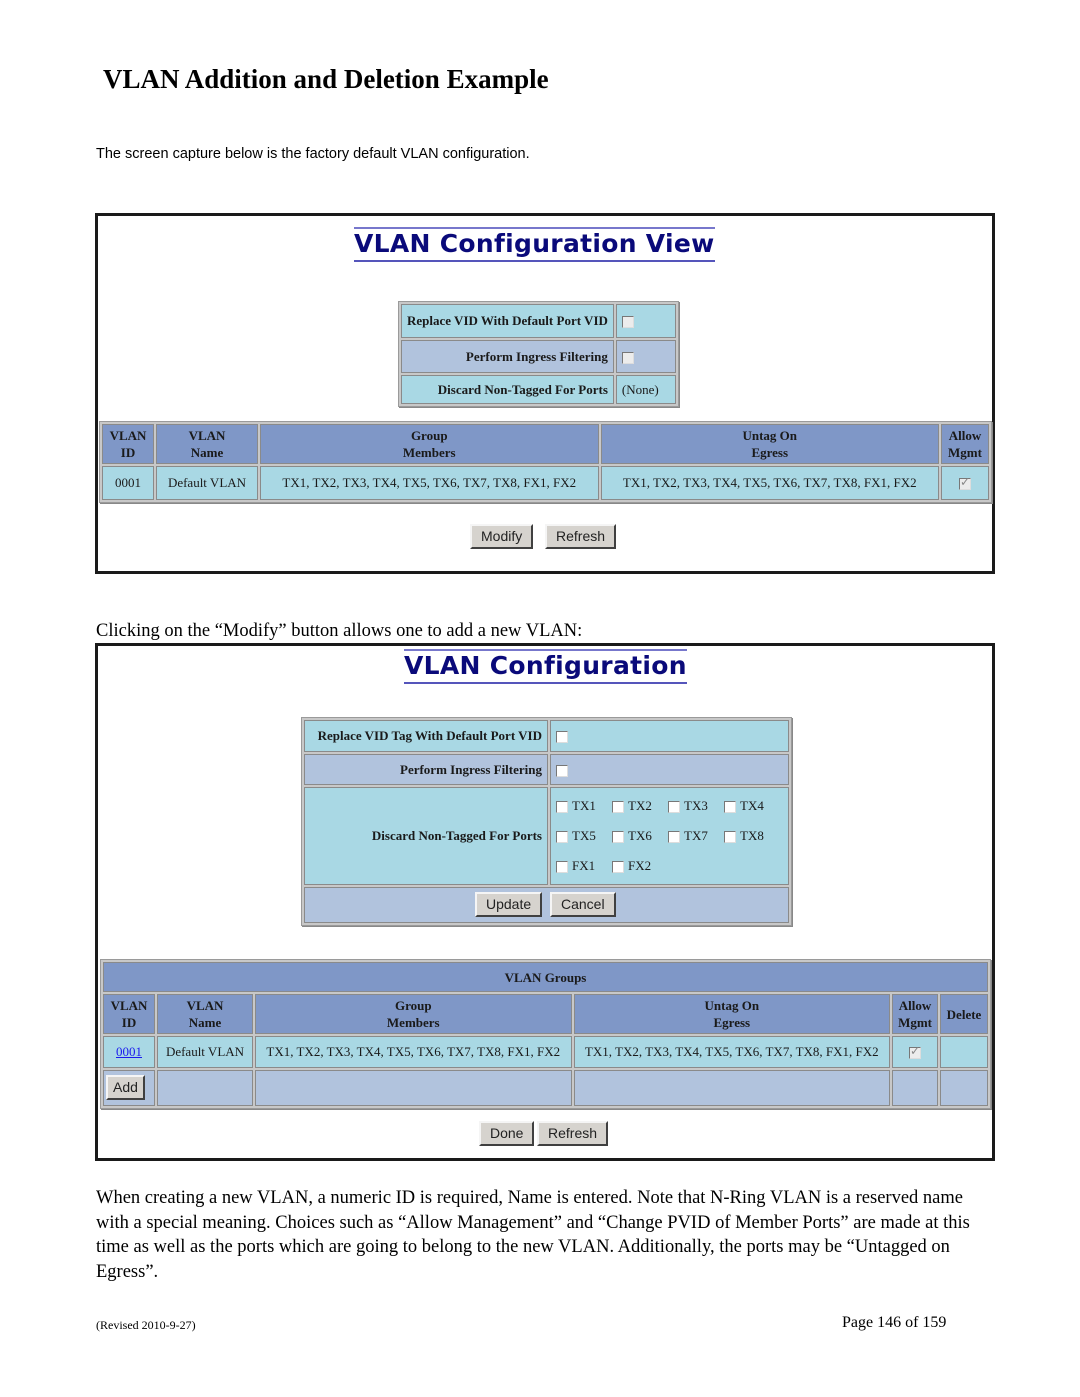 The image size is (1080, 1397). Describe the element at coordinates (562, 837) in the screenshot. I see `port-tx5-checkbox` at that location.